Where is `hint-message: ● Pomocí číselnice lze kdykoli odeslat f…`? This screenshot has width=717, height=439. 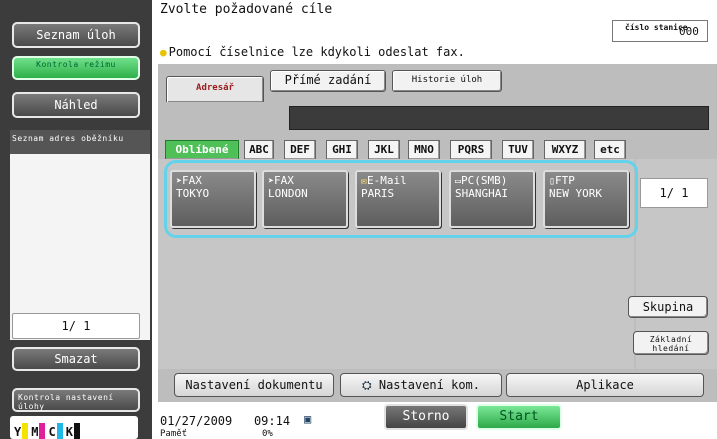
hint-message: ● Pomocí číselnice lze kdykoli odeslat f… is located at coordinates (312, 52).